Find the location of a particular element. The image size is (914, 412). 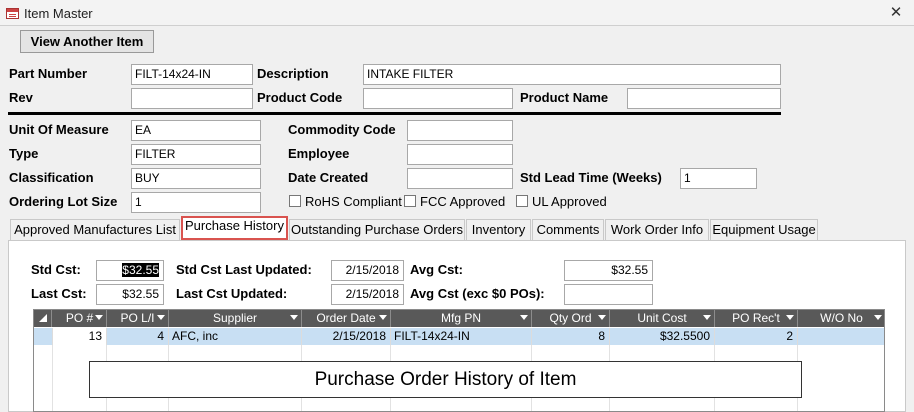

cell-order-date: 2/15/2018 is located at coordinates (346, 336).